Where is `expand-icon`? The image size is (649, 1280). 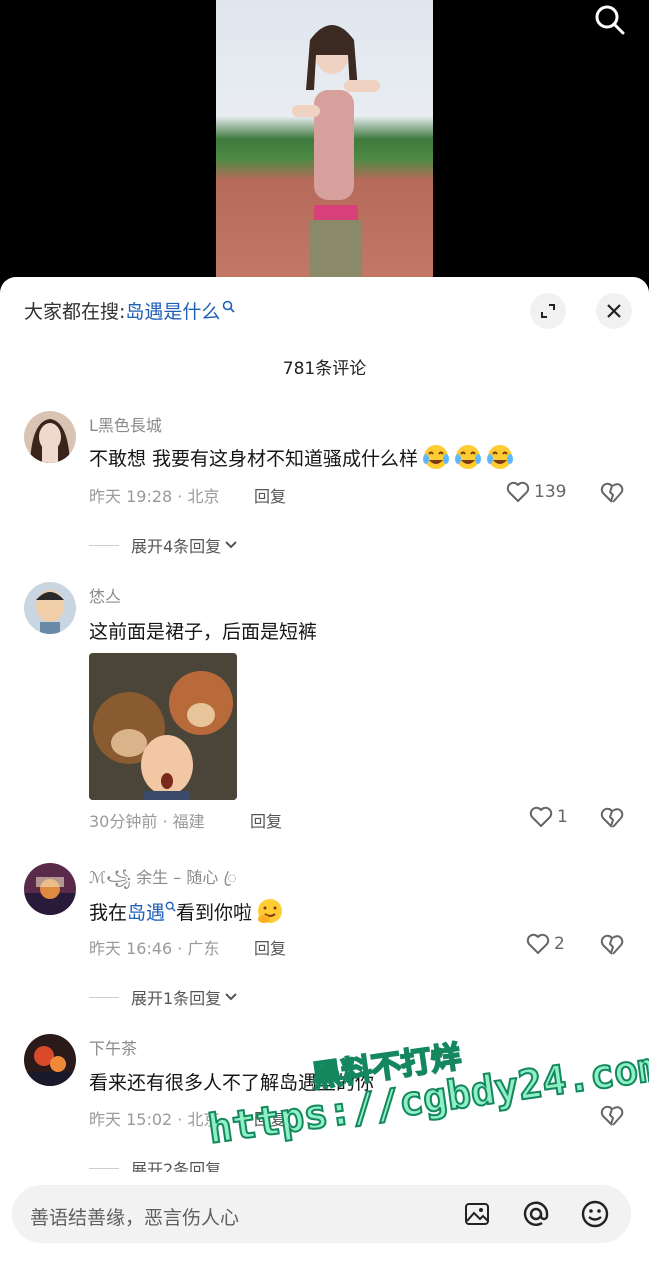
expand-icon is located at coordinates (548, 311).